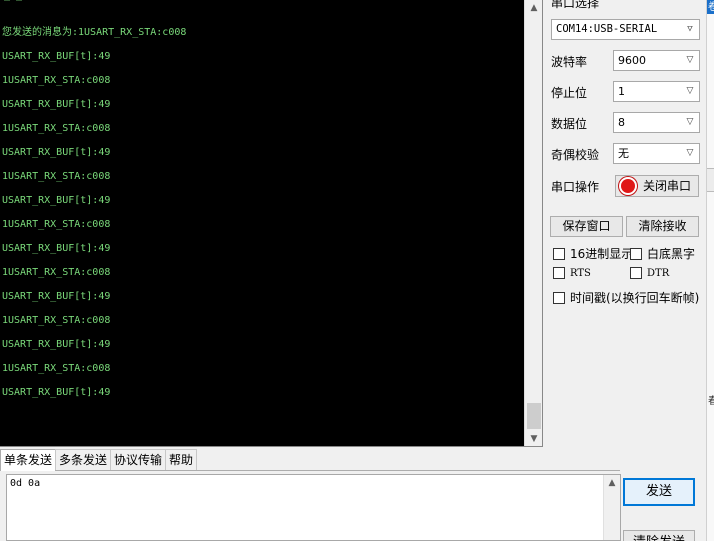  I want to click on tab-protocol-transfer: 协议传输, so click(138, 459).